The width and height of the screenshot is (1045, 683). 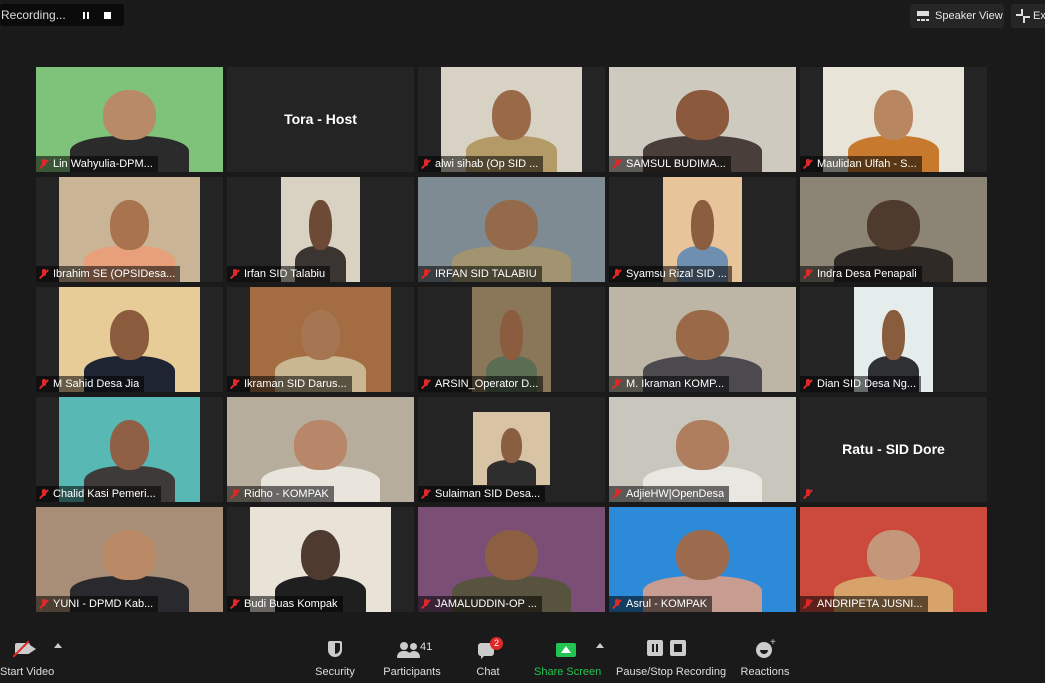 I want to click on participant-tile: Indra Desa Penapali, so click(x=893, y=229).